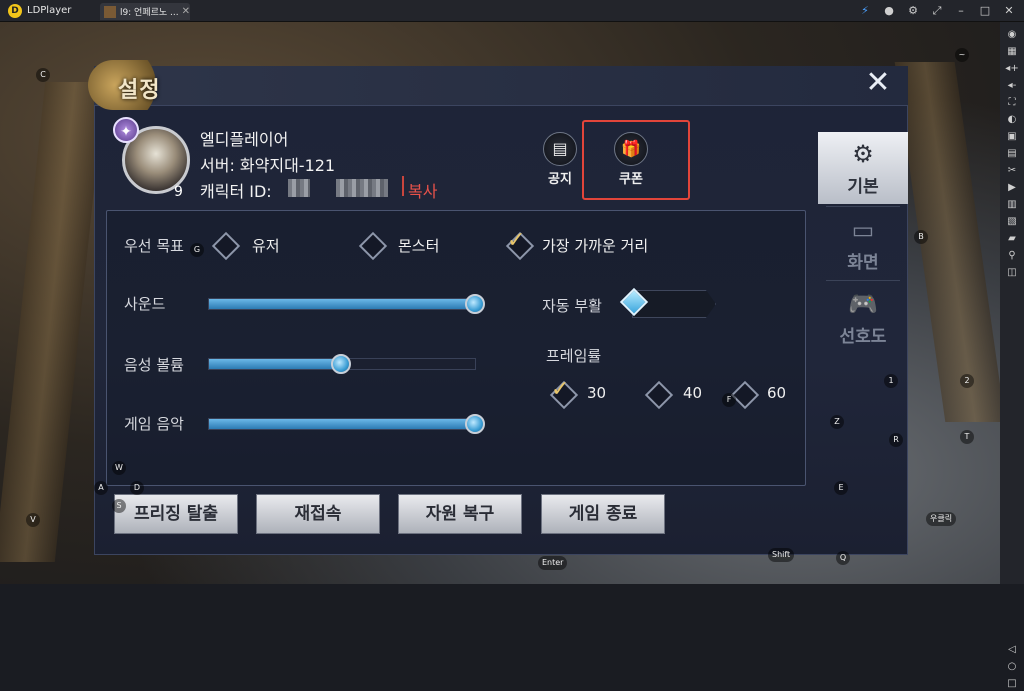  I want to click on sidebar-screenshot-icon: ▣, so click(1012, 137).